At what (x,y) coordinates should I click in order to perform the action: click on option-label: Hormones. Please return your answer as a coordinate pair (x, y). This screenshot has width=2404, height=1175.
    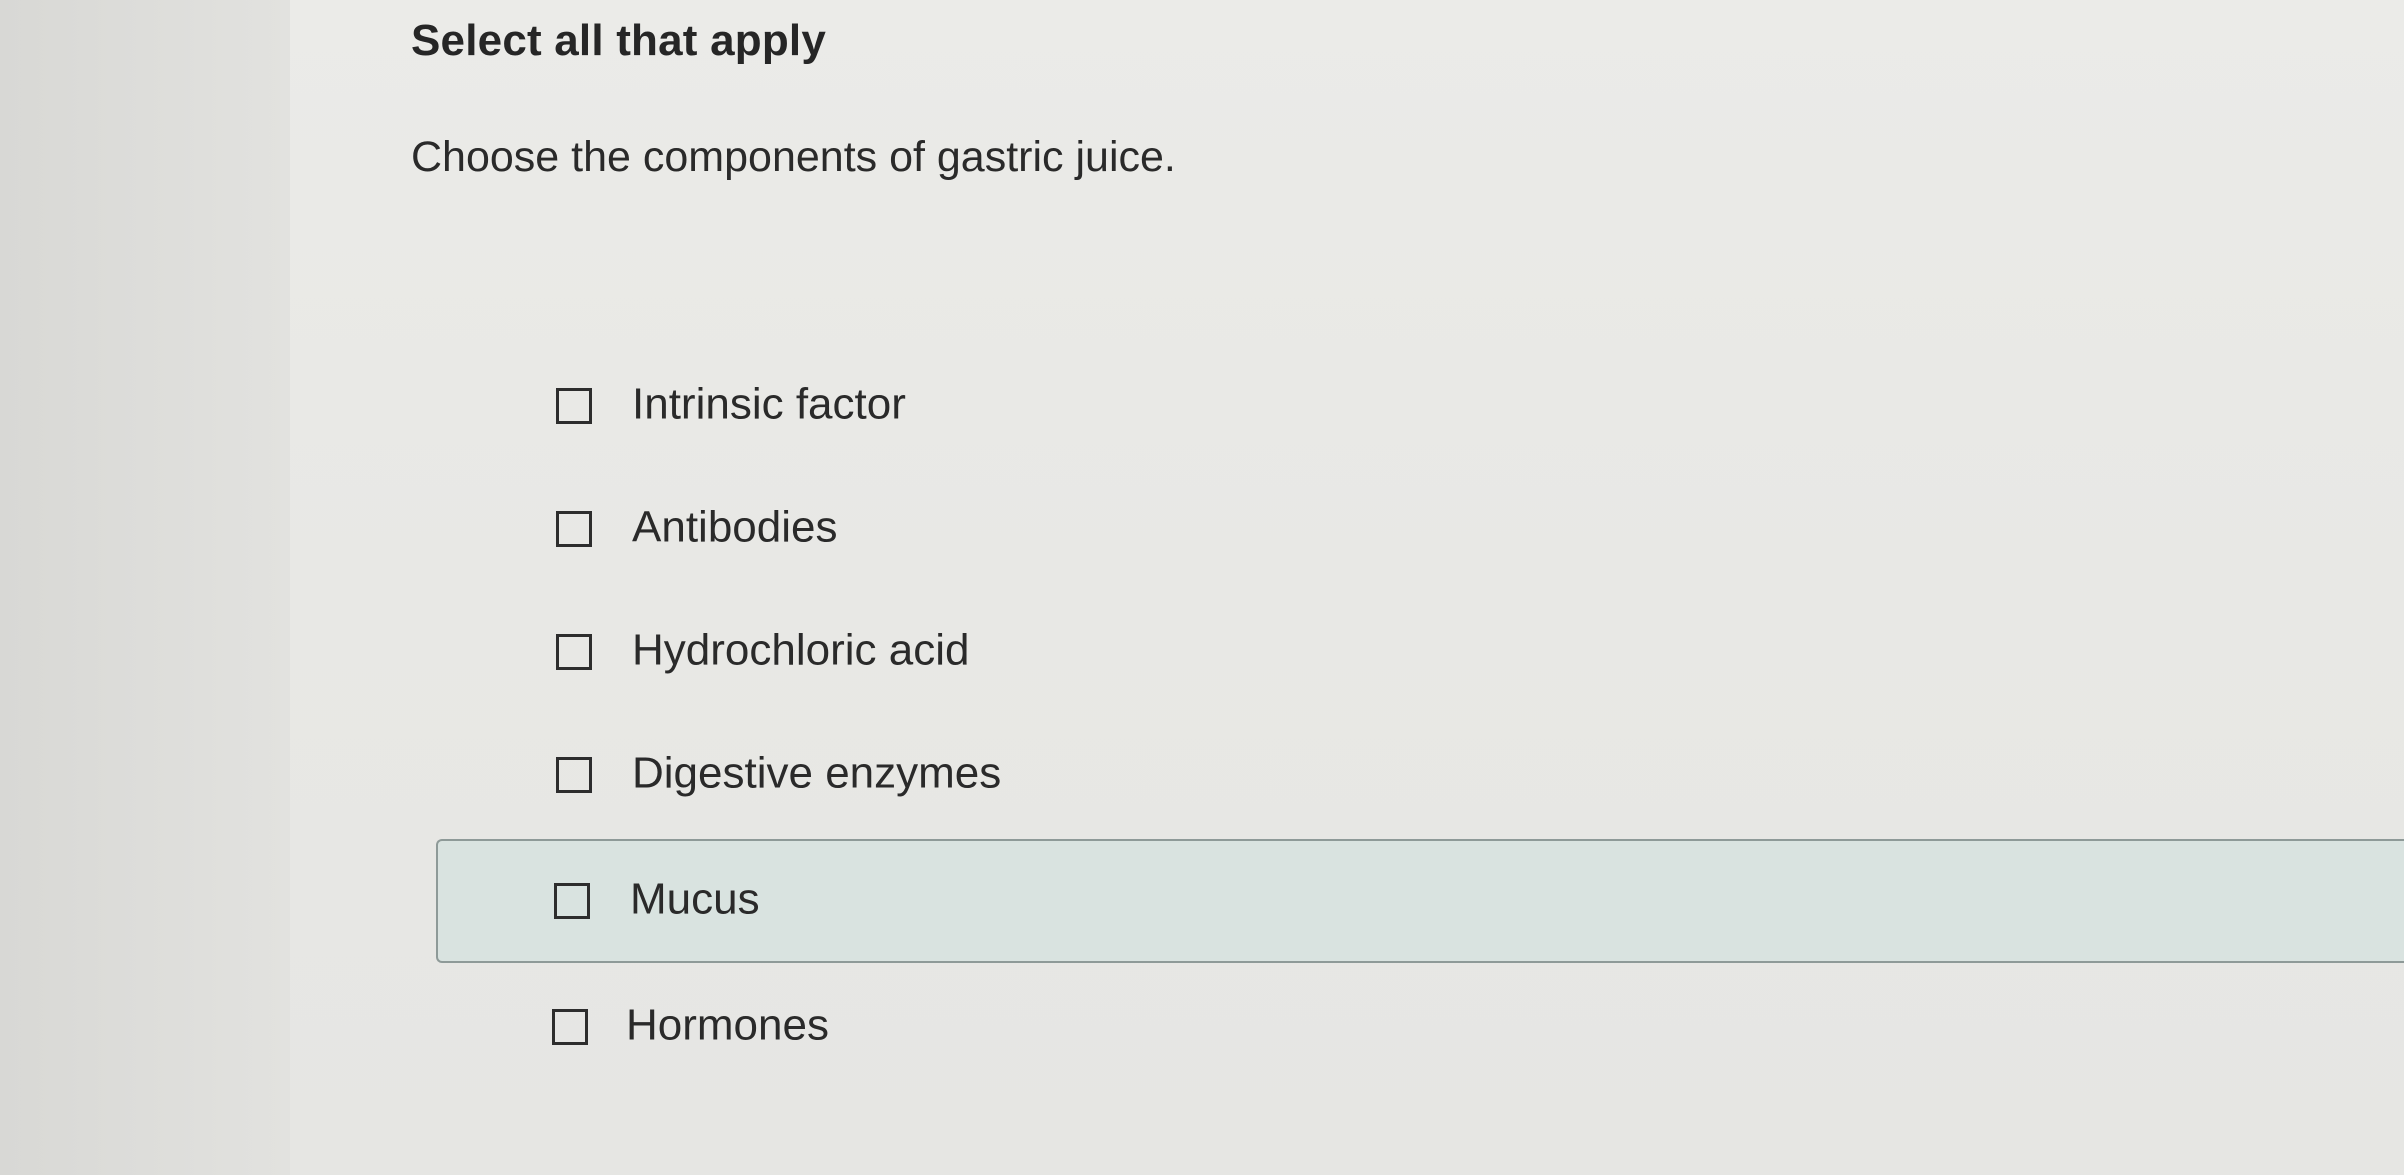
    Looking at the image, I should click on (727, 1025).